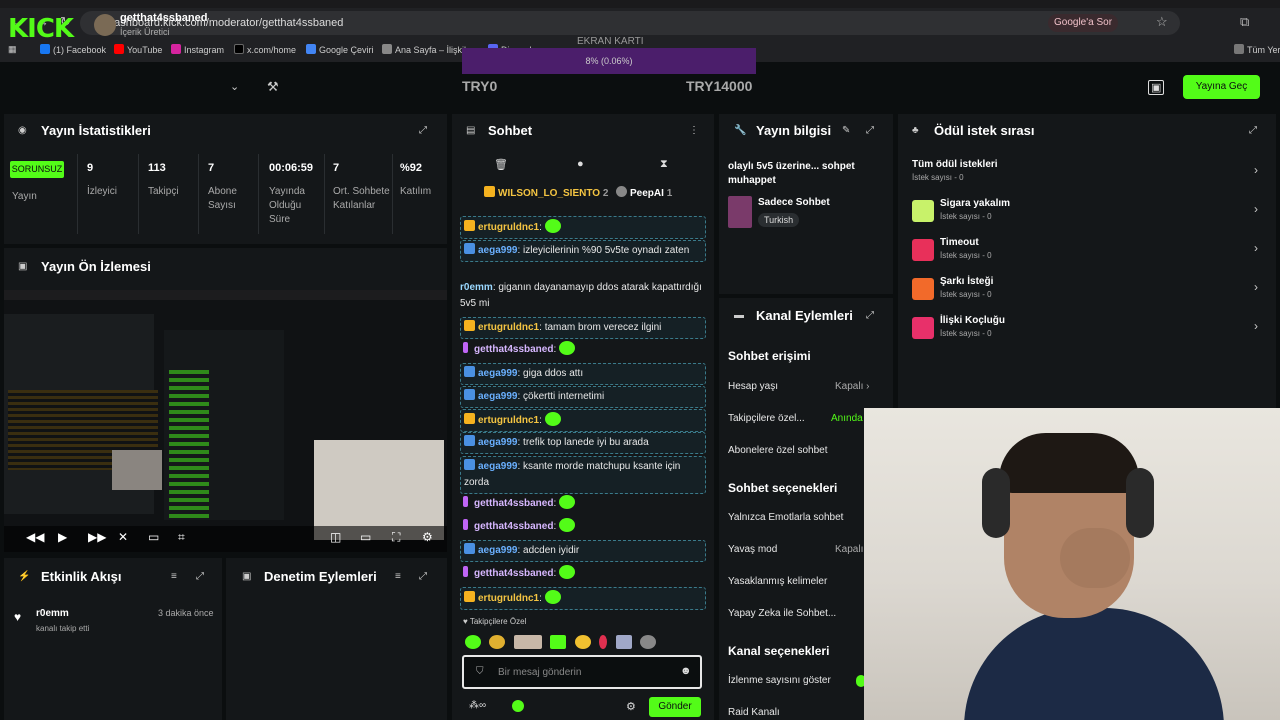 Image resolution: width=1280 pixels, height=720 pixels. I want to click on avatar, so click(105, 25).